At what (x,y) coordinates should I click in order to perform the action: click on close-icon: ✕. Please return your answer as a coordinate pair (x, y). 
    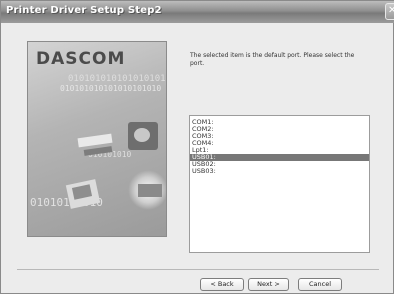
    Looking at the image, I should click on (391, 10).